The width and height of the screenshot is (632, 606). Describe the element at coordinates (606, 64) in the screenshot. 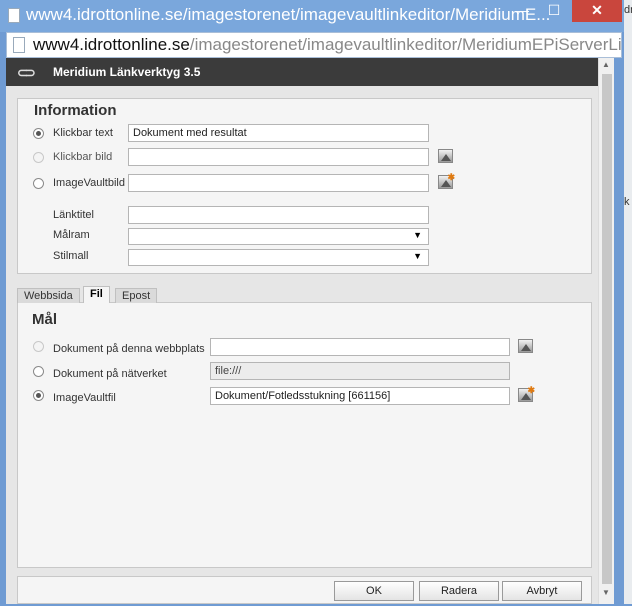

I see `scroll-up-icon: ▲` at that location.